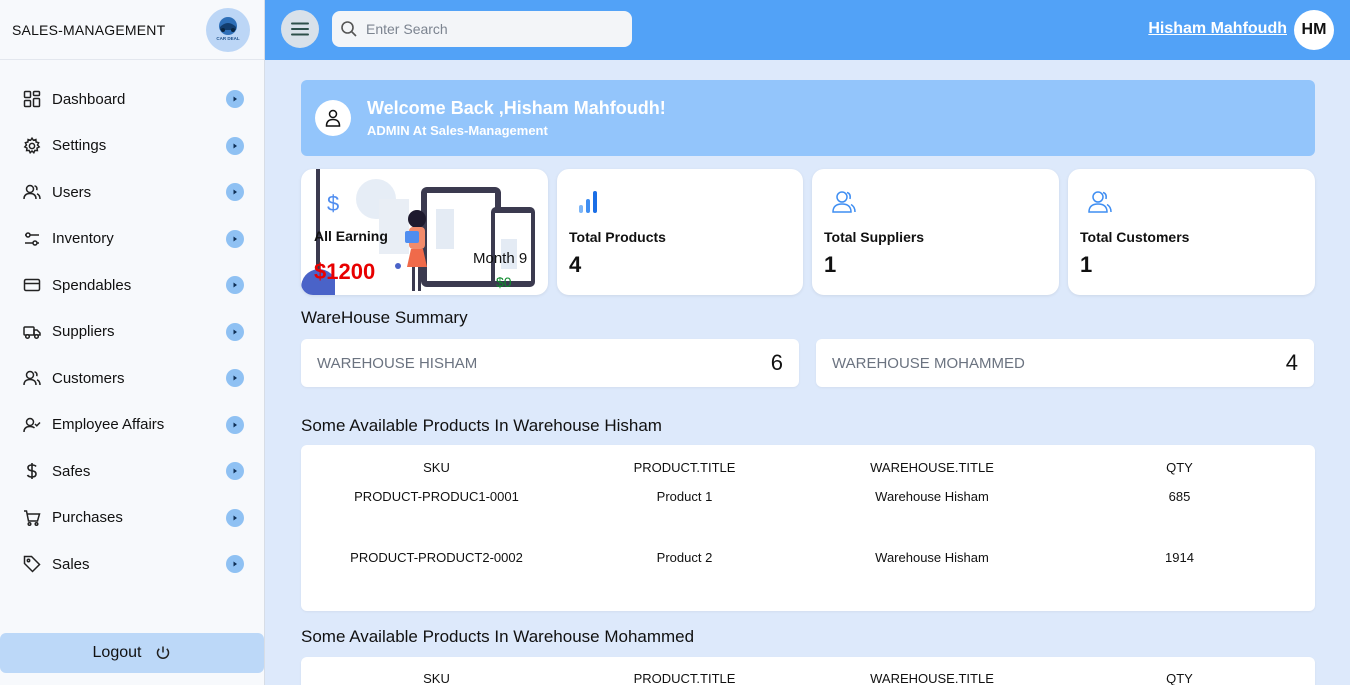 This screenshot has width=1350, height=685. I want to click on sidebar-item-employee-affairs: Employee Affairs, so click(132, 425).